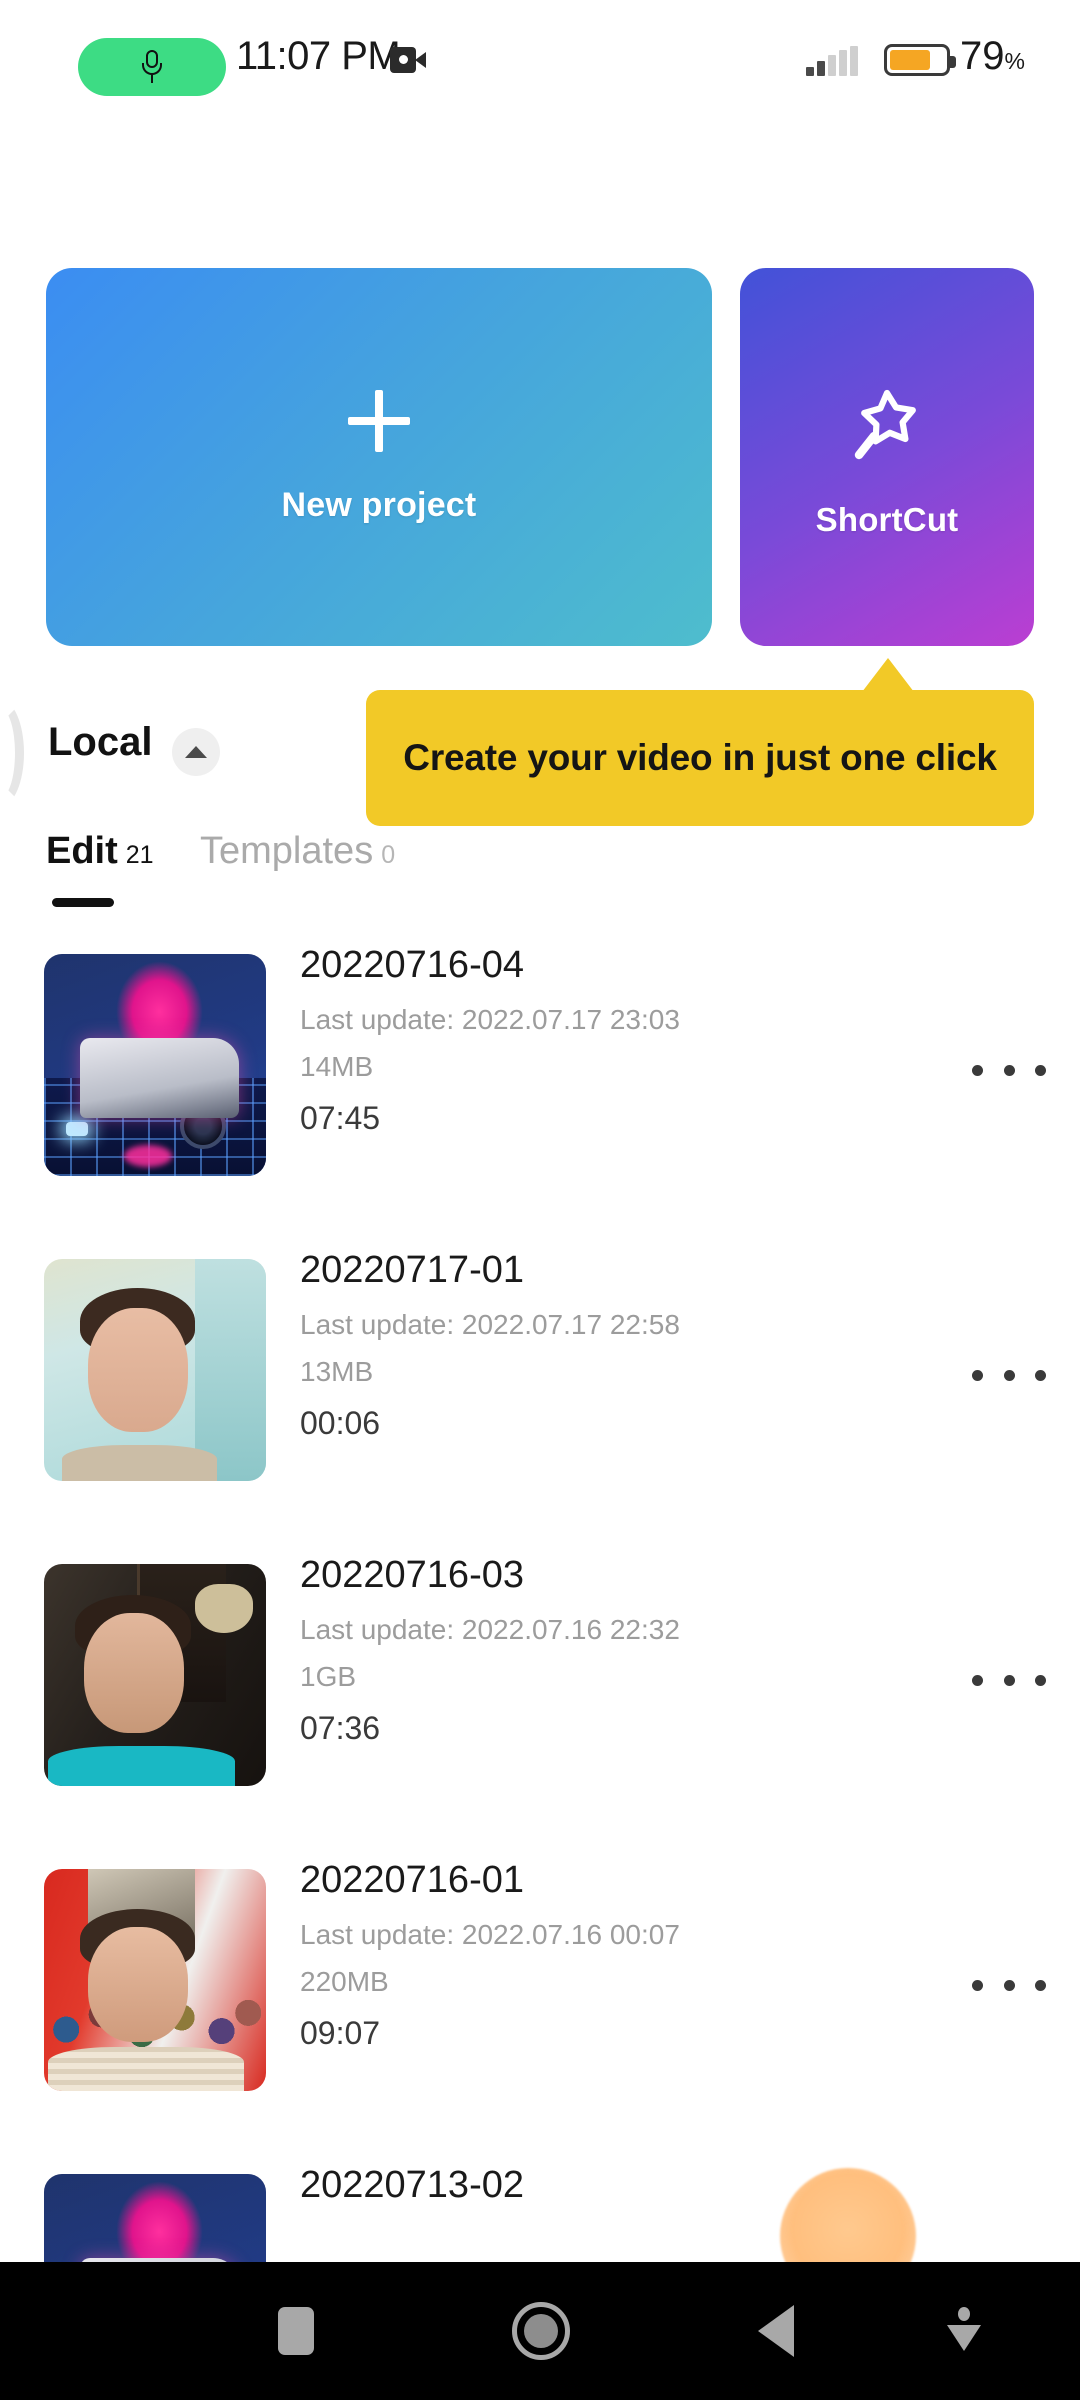  I want to click on local-label: Local, so click(100, 742).